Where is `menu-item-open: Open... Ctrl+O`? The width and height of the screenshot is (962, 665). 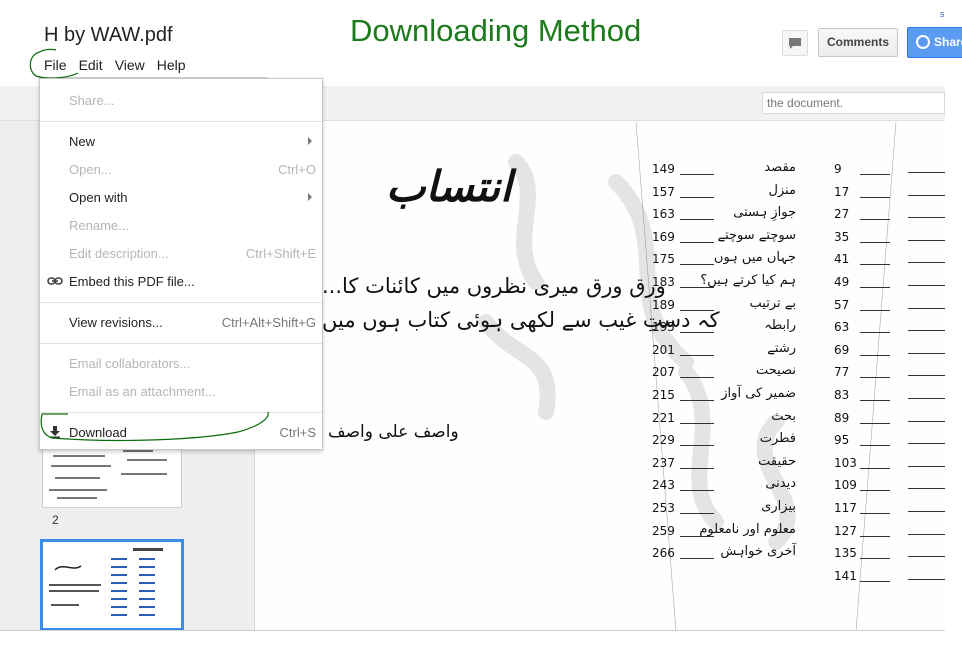 menu-item-open: Open... Ctrl+O is located at coordinates (181, 169).